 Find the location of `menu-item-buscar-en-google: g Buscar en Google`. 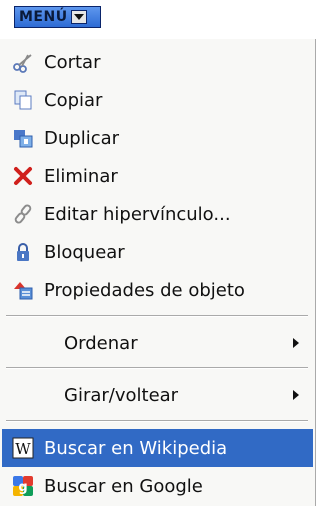

menu-item-buscar-en-google: g Buscar en Google is located at coordinates (157, 486).